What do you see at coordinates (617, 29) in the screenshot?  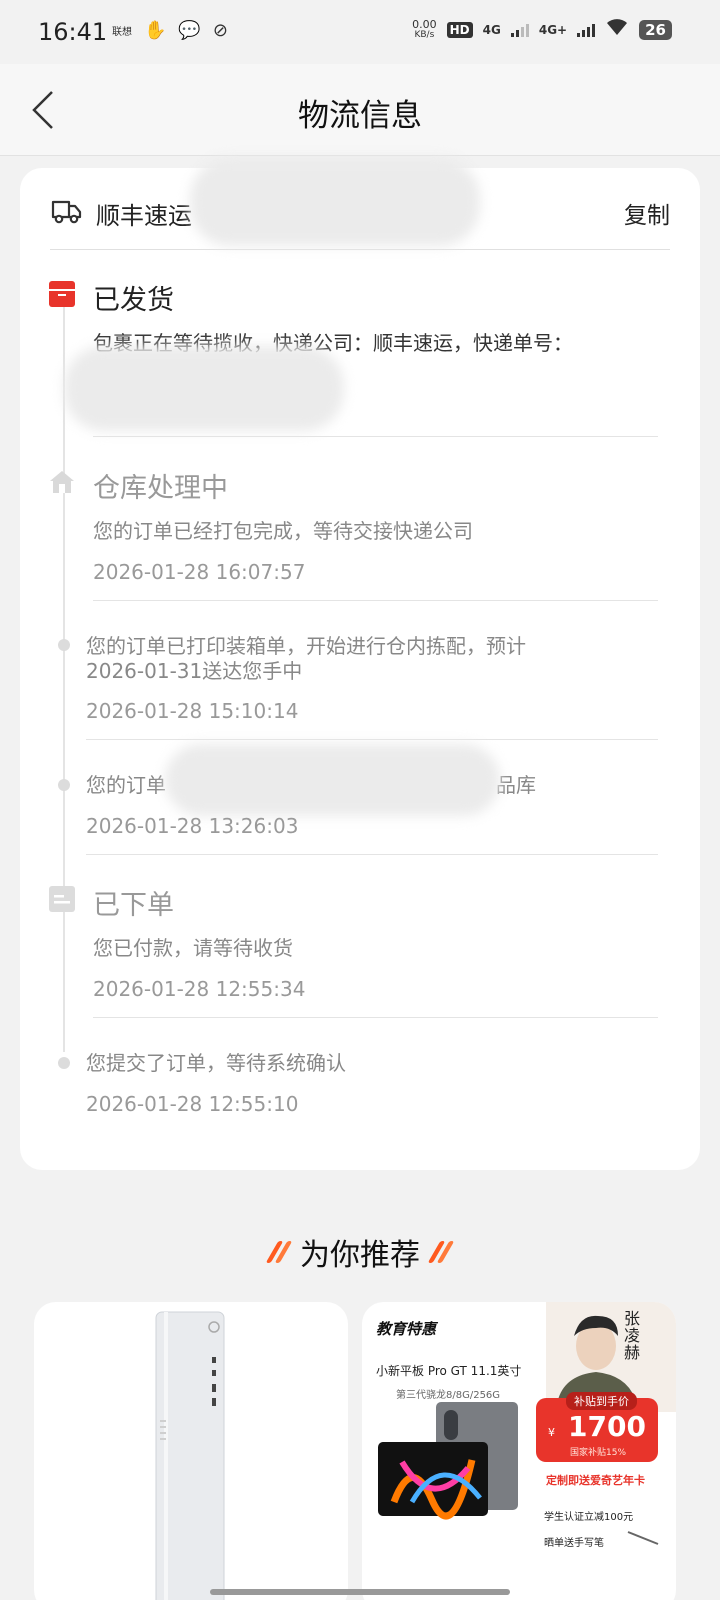 I see `wifi-icon` at bounding box center [617, 29].